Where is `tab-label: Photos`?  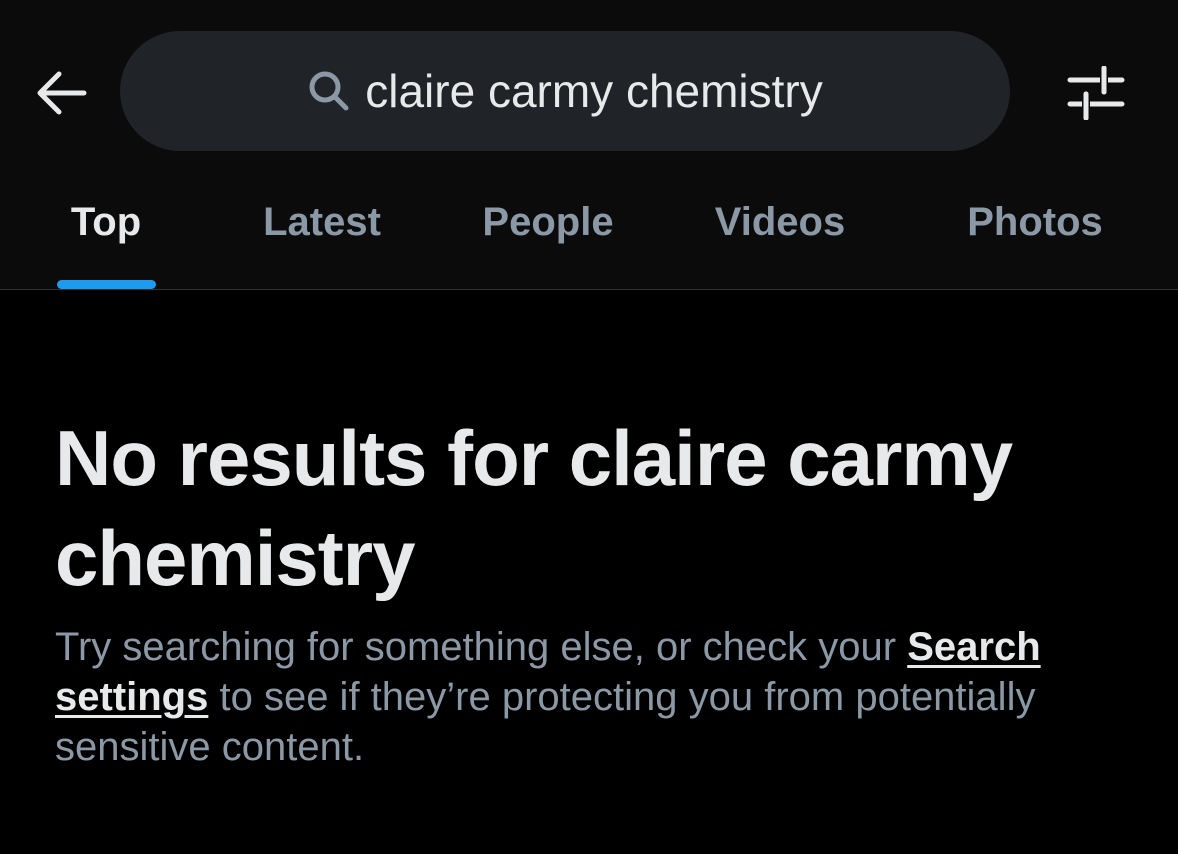
tab-label: Photos is located at coordinates (1035, 222).